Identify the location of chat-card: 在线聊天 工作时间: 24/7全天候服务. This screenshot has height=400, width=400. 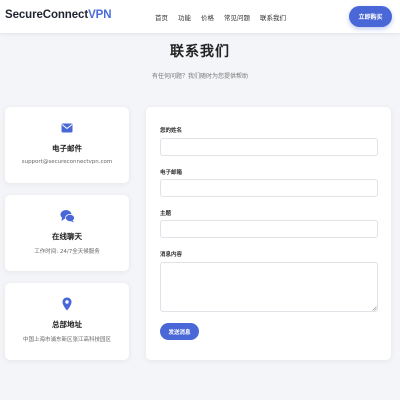
(67, 233).